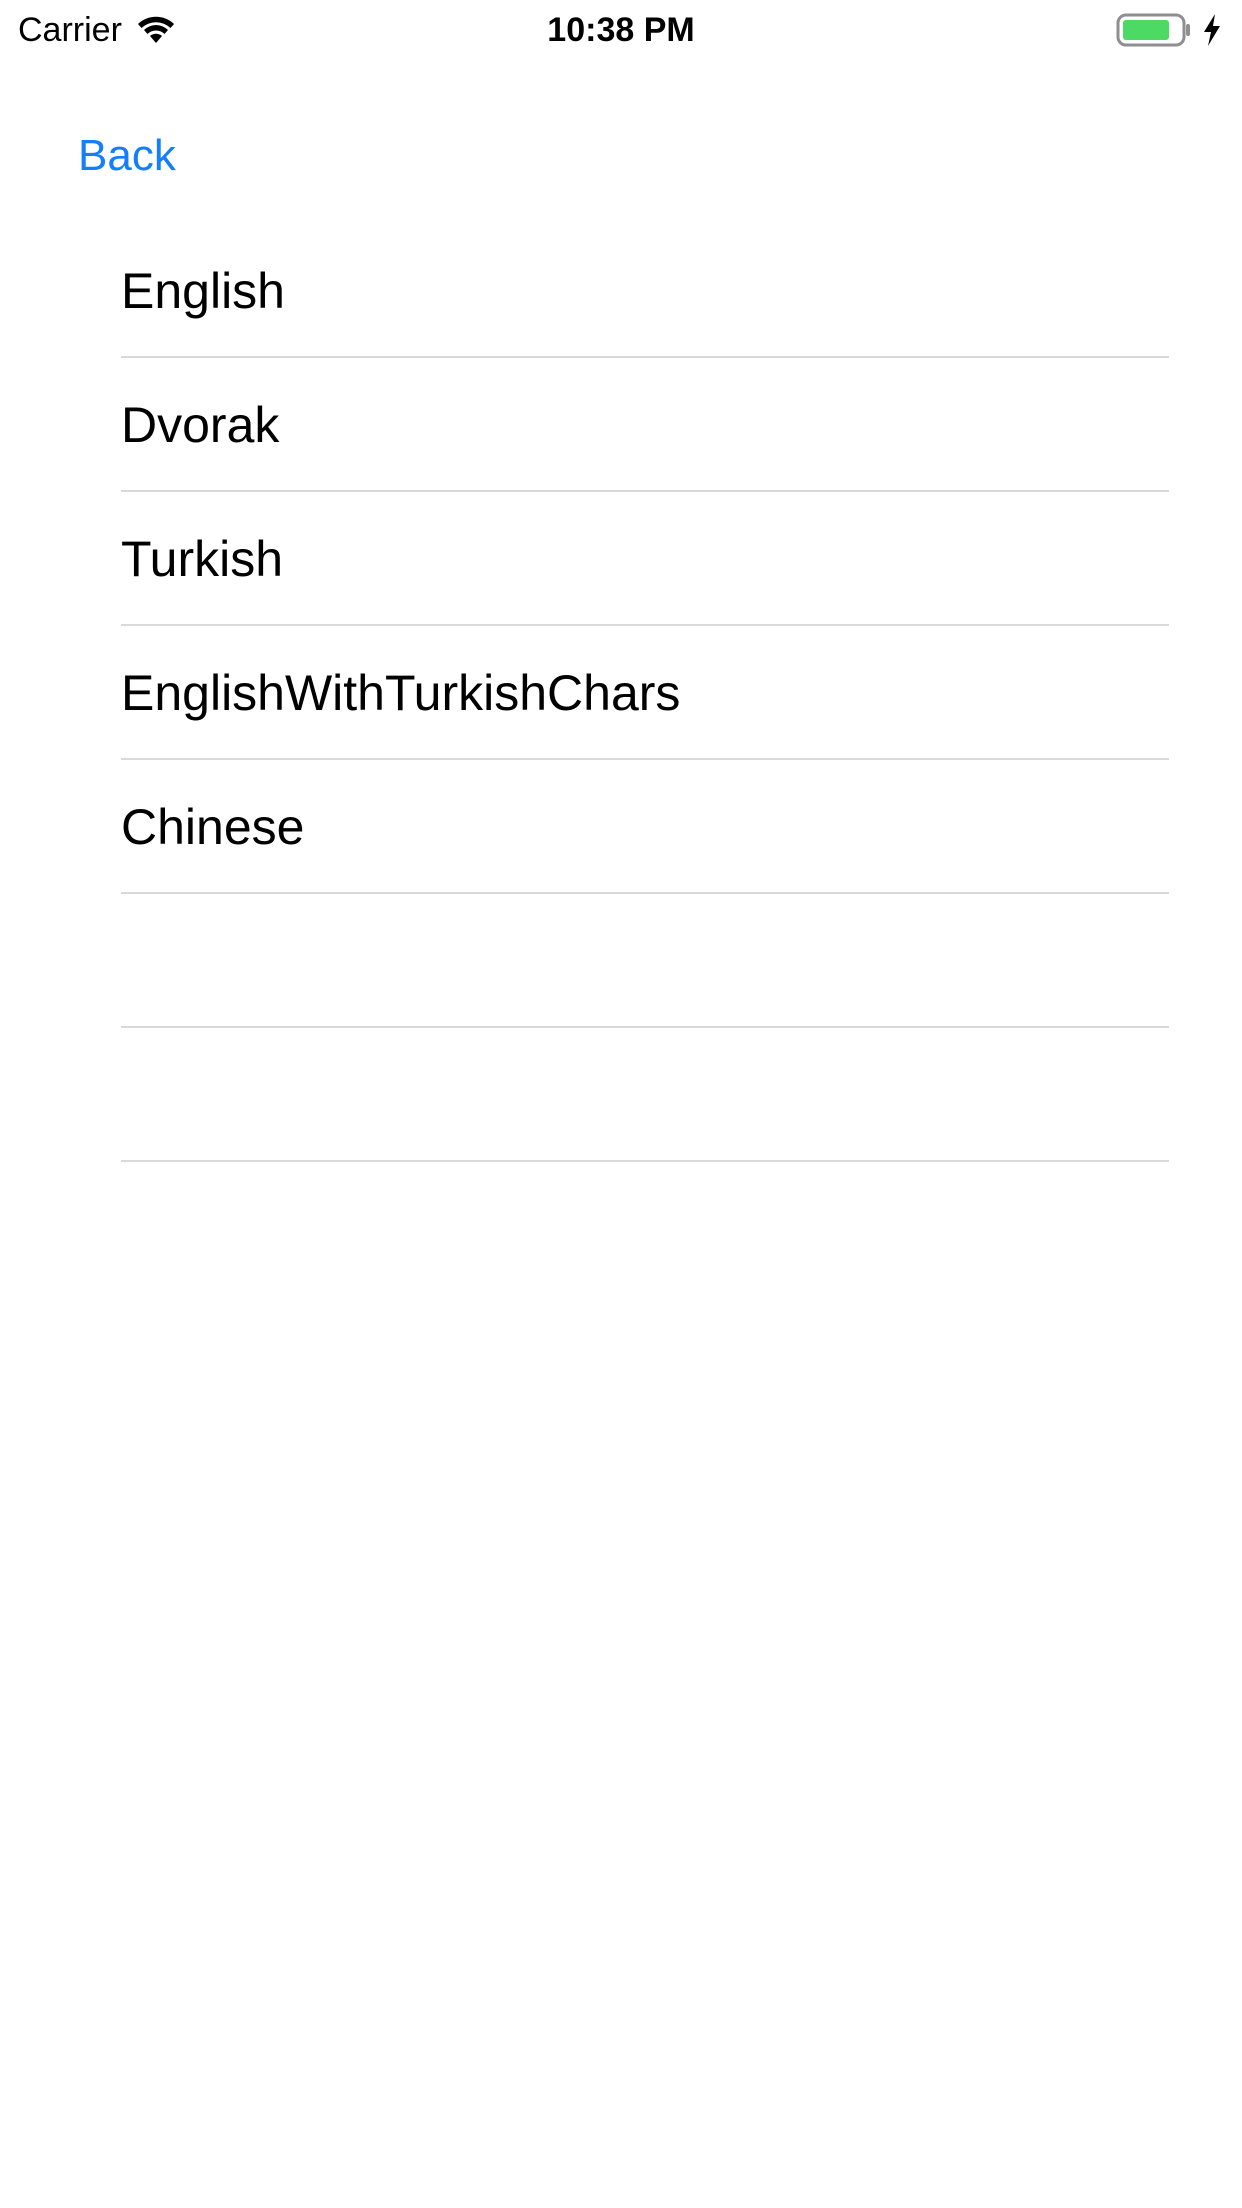  I want to click on status-time: 10:38 PM, so click(621, 30).